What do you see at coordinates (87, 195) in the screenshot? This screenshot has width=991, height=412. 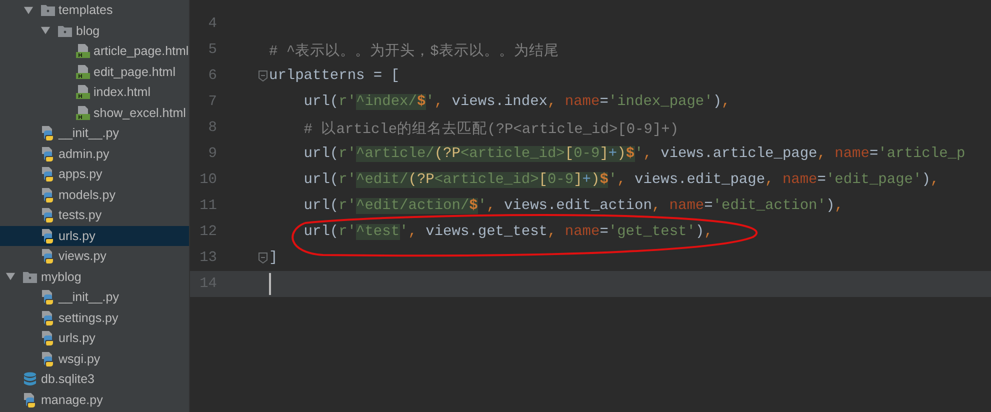 I see `file-name: models.py` at bounding box center [87, 195].